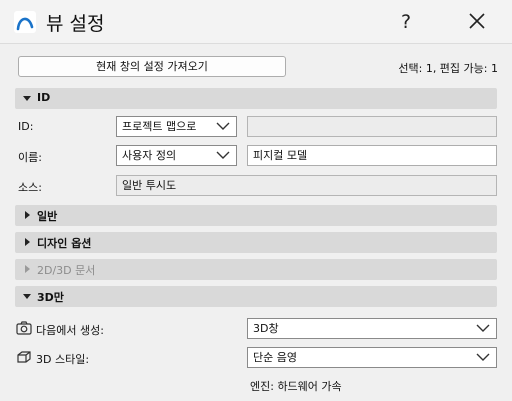 The width and height of the screenshot is (512, 401). I want to click on name-mode-value: 사용자 정의, so click(149, 155).